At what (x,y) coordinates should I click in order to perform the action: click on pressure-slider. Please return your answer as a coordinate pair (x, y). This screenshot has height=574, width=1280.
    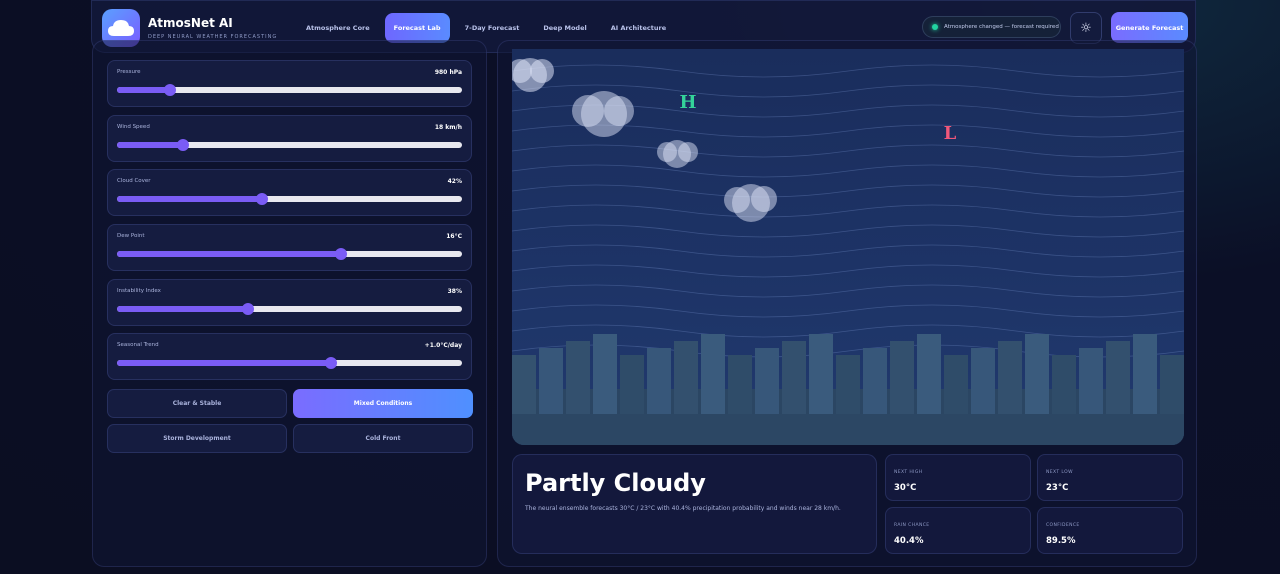
    Looking at the image, I should click on (289, 90).